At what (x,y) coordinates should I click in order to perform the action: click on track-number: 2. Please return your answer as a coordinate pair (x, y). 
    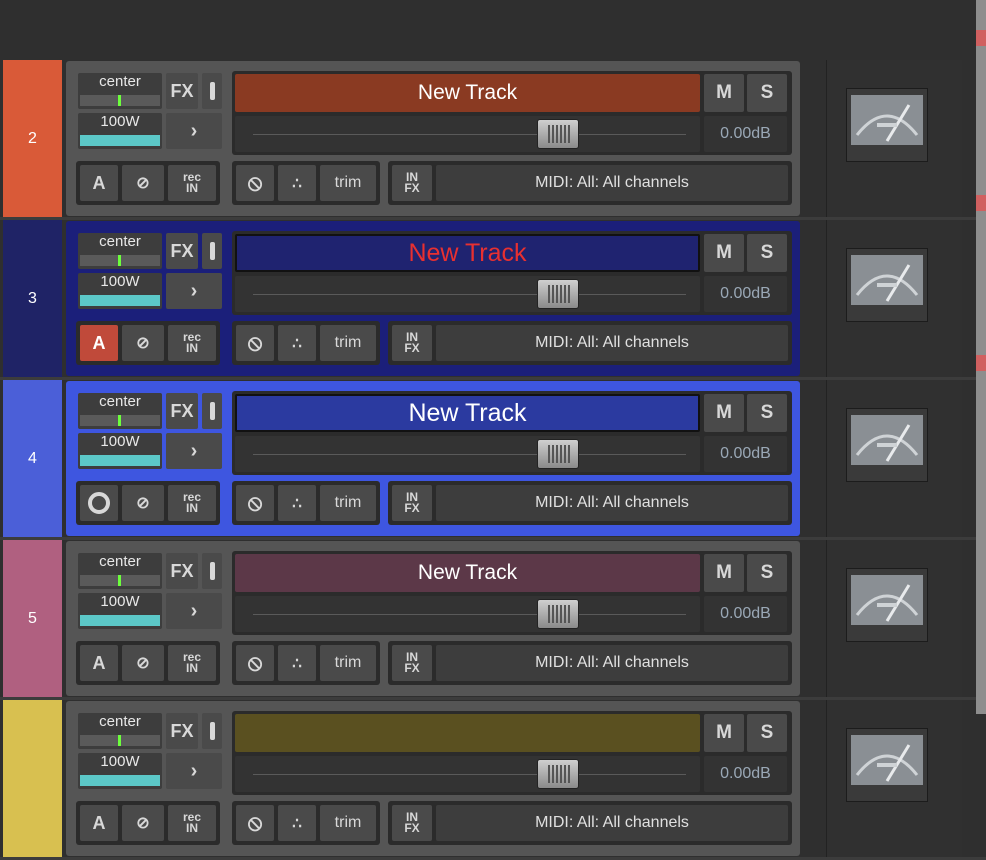
    Looking at the image, I should click on (32, 138).